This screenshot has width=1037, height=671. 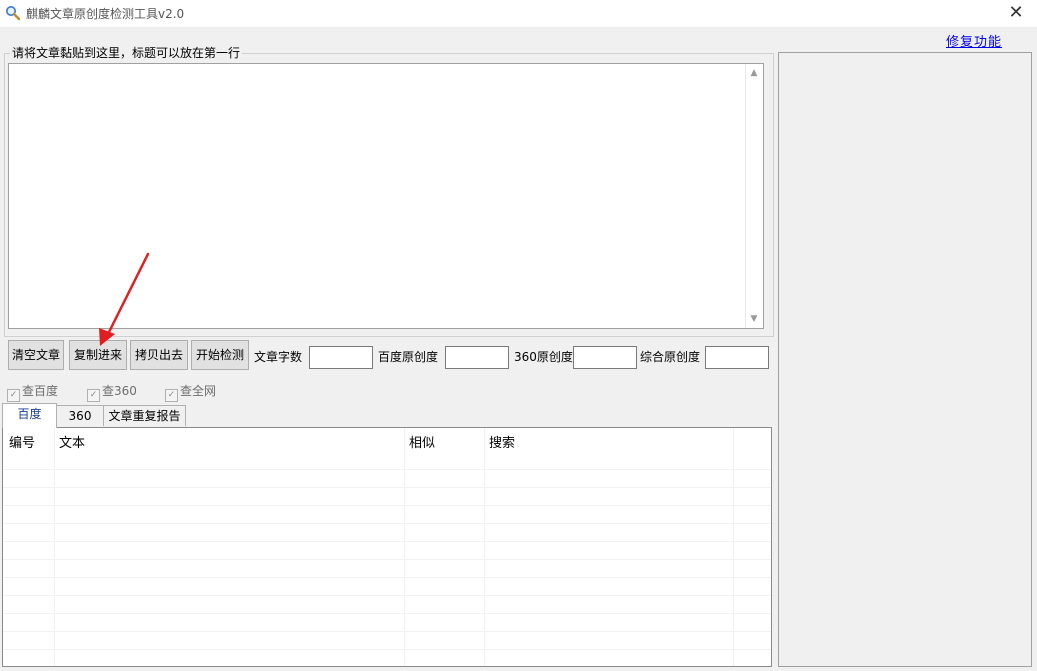 What do you see at coordinates (477, 357) in the screenshot?
I see `baidu-score-field` at bounding box center [477, 357].